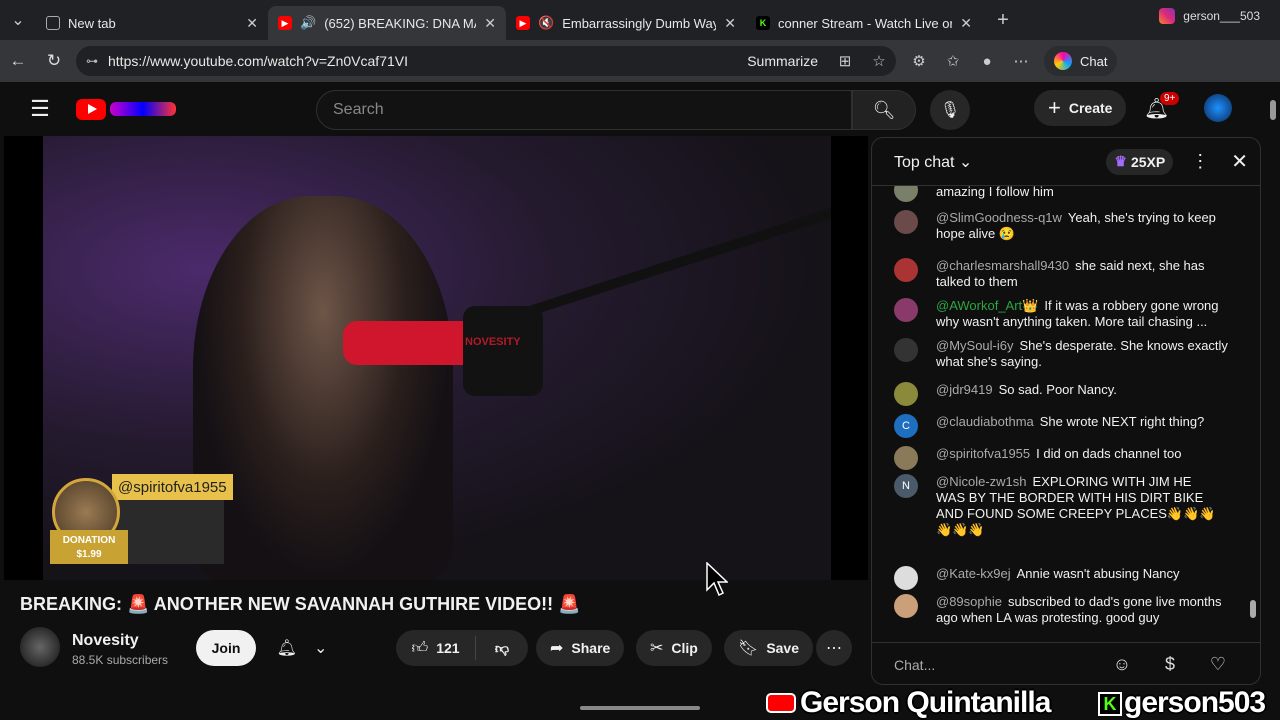 This screenshot has height=720, width=1280. I want to click on account-avatar, so click(1218, 108).